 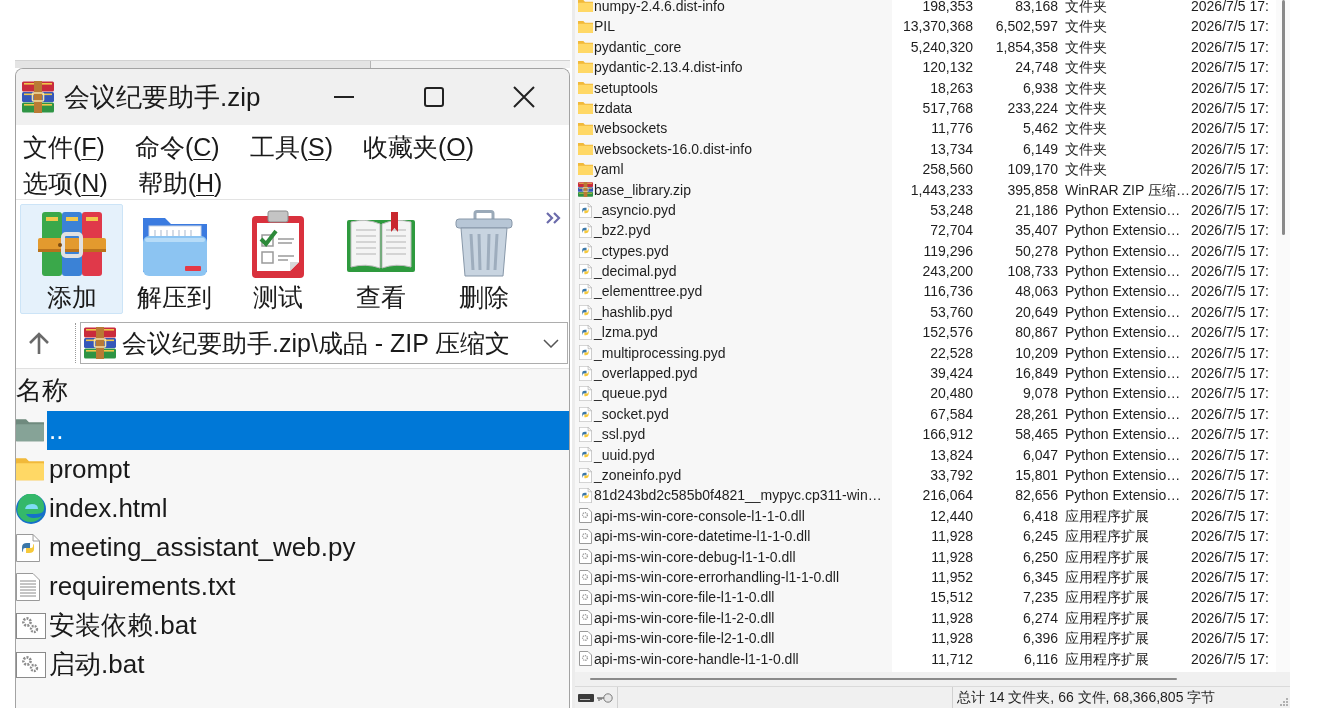 I want to click on packed-size: 6,116, so click(x=1041, y=659).